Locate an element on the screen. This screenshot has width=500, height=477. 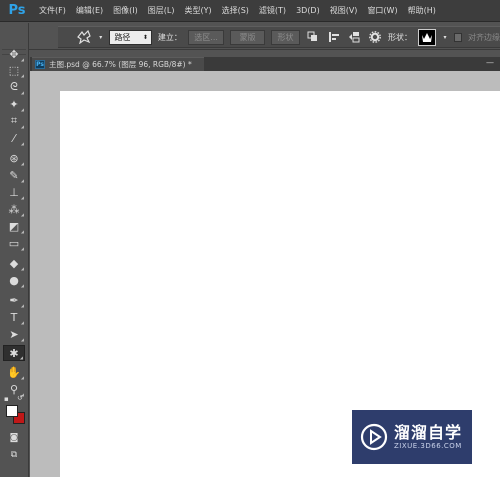
magic-wand-tool-icon: ✦ ◢ is located at coordinates (14, 104).